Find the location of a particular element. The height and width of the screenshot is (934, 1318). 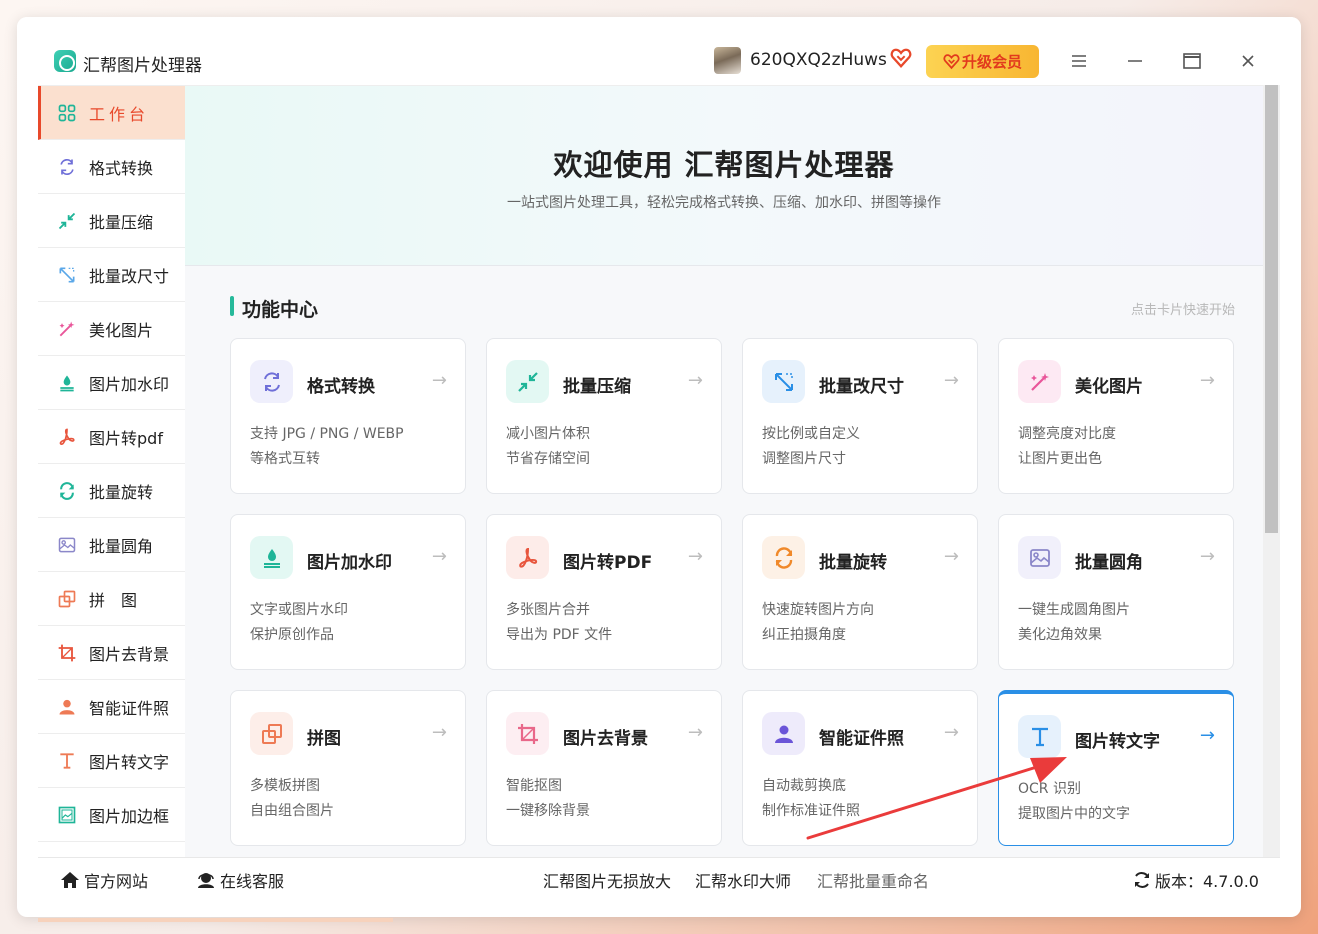

sidebar-item-label: 图片转pdf is located at coordinates (126, 438).